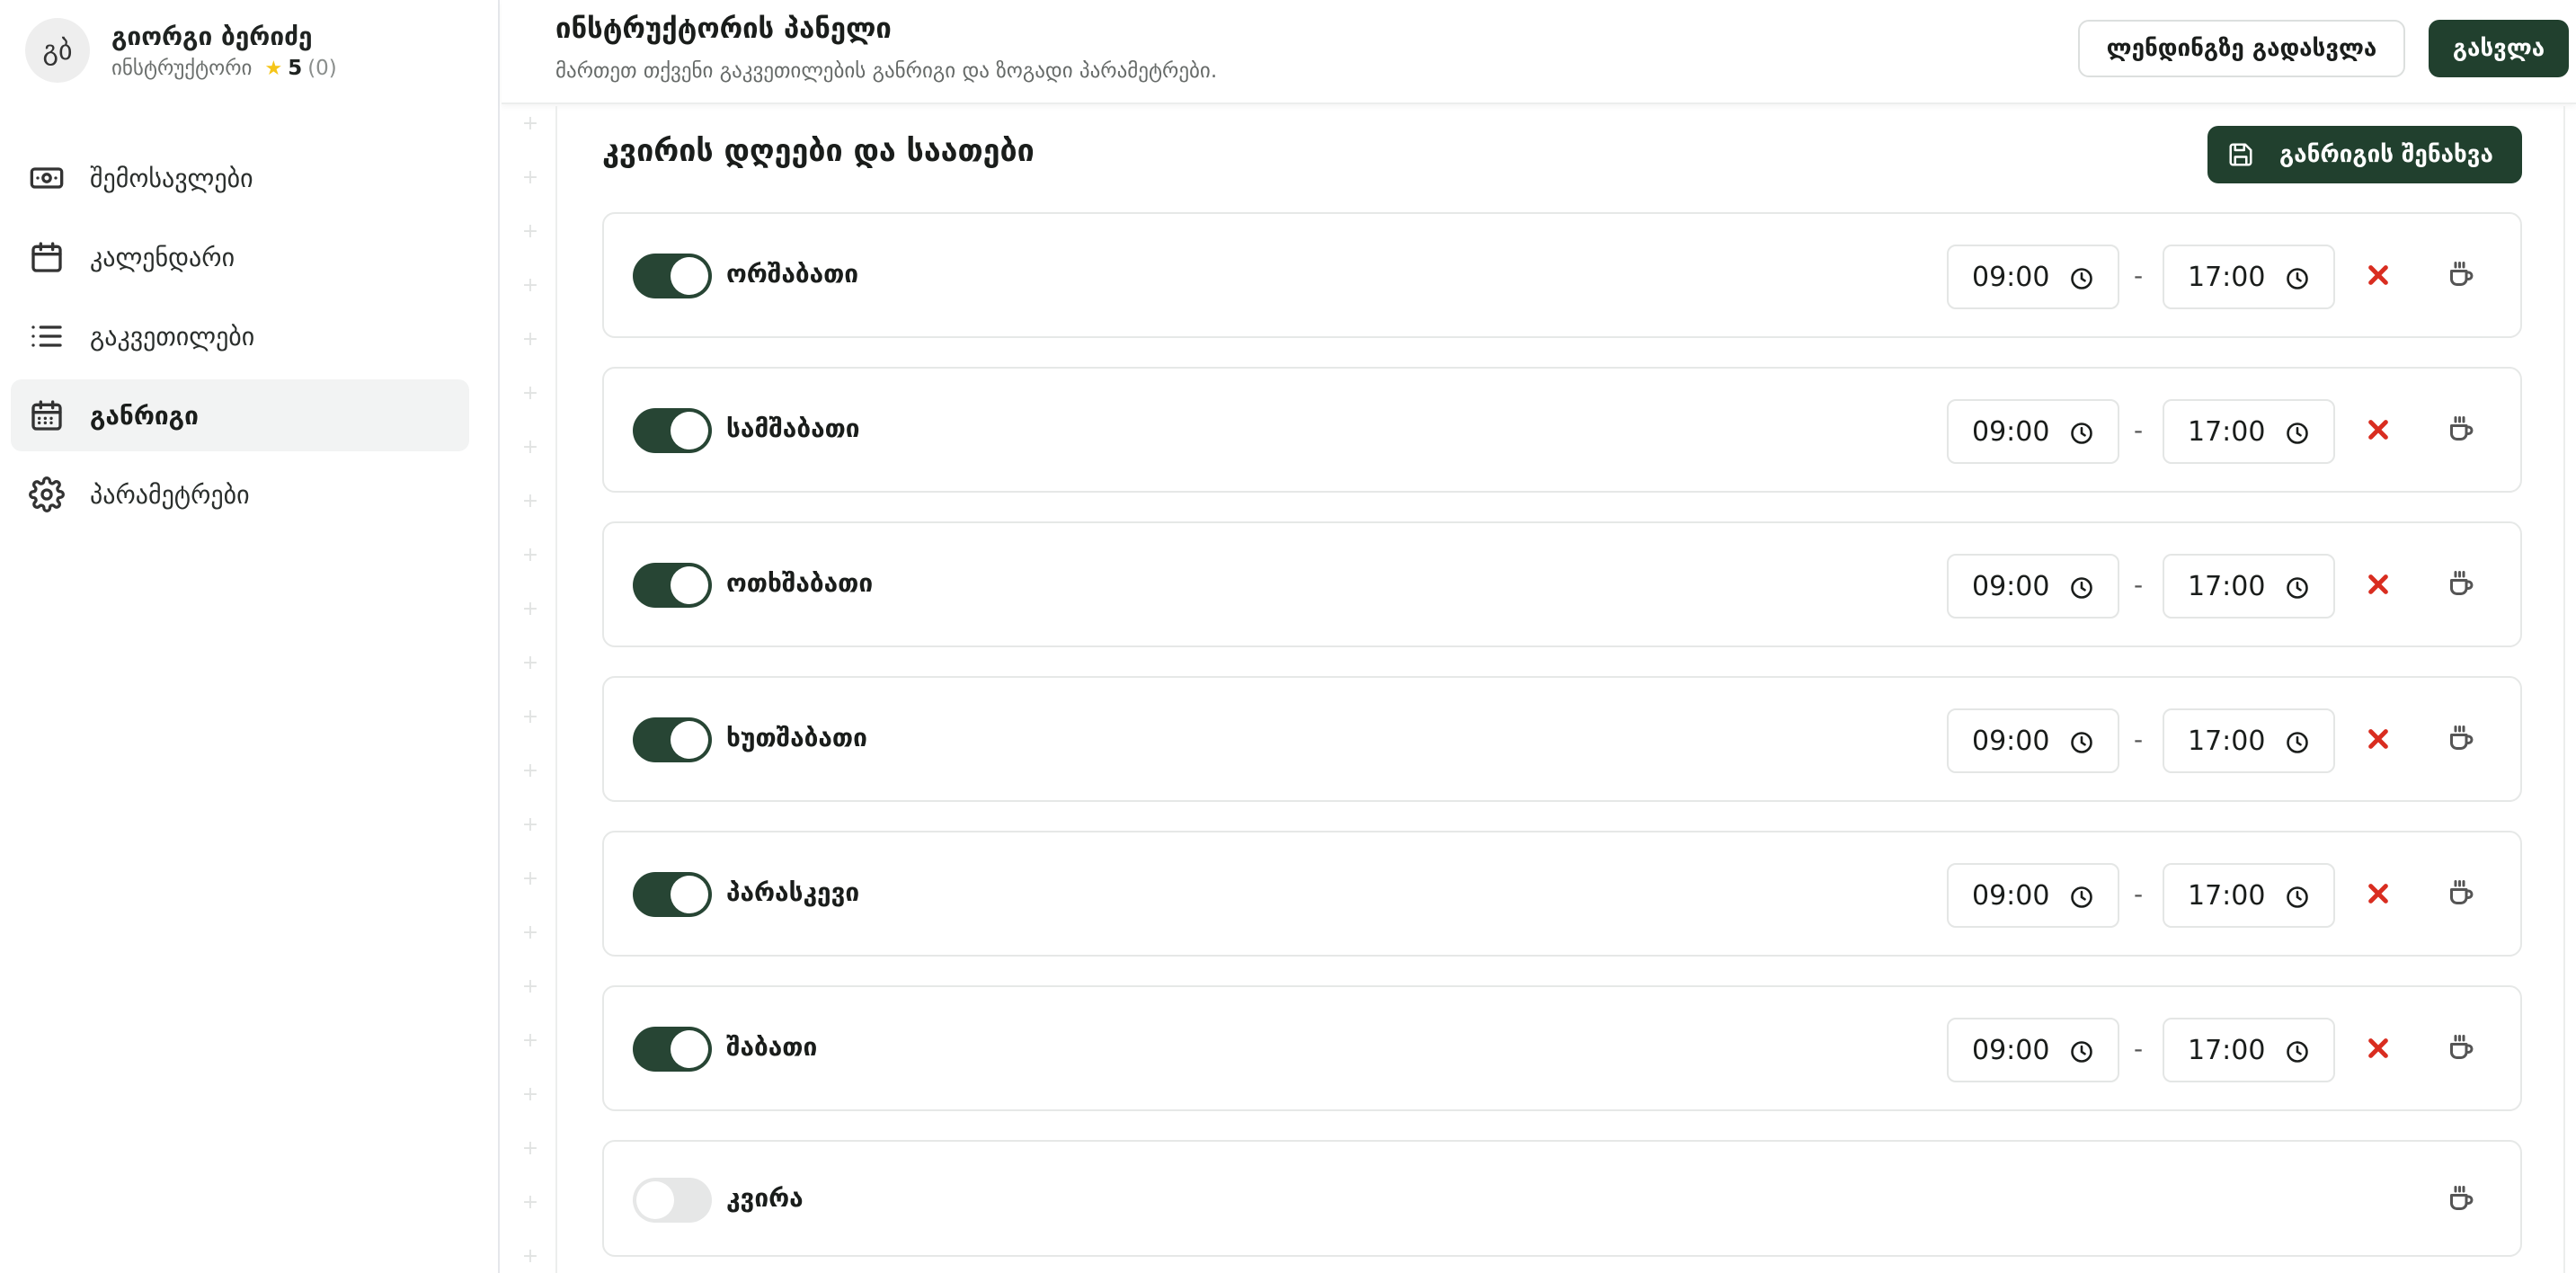 Image resolution: width=2576 pixels, height=1273 pixels. I want to click on profile-text: გიორგი ბერიძე ინსტრუქტორი ★ 5 (0), so click(224, 50).